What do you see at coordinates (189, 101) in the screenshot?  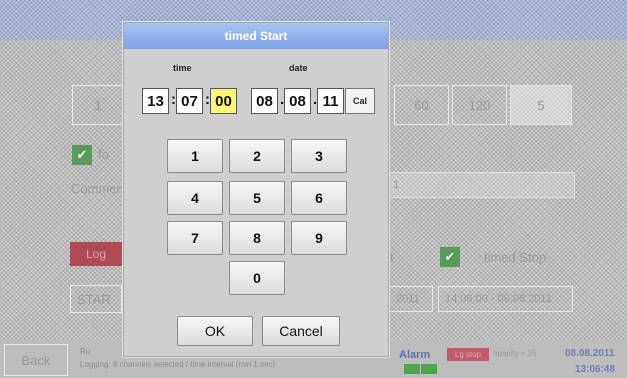 I see `minutes-field: 07` at bounding box center [189, 101].